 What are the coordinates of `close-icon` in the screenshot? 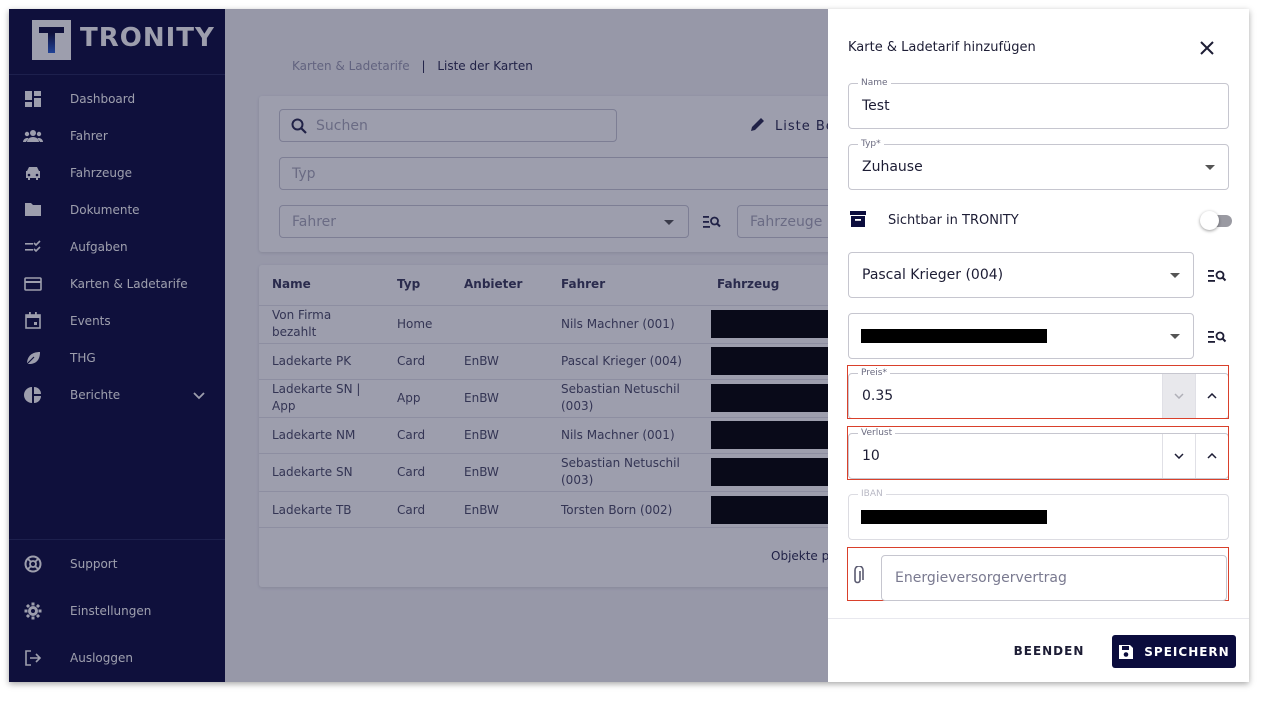 It's located at (1208, 48).